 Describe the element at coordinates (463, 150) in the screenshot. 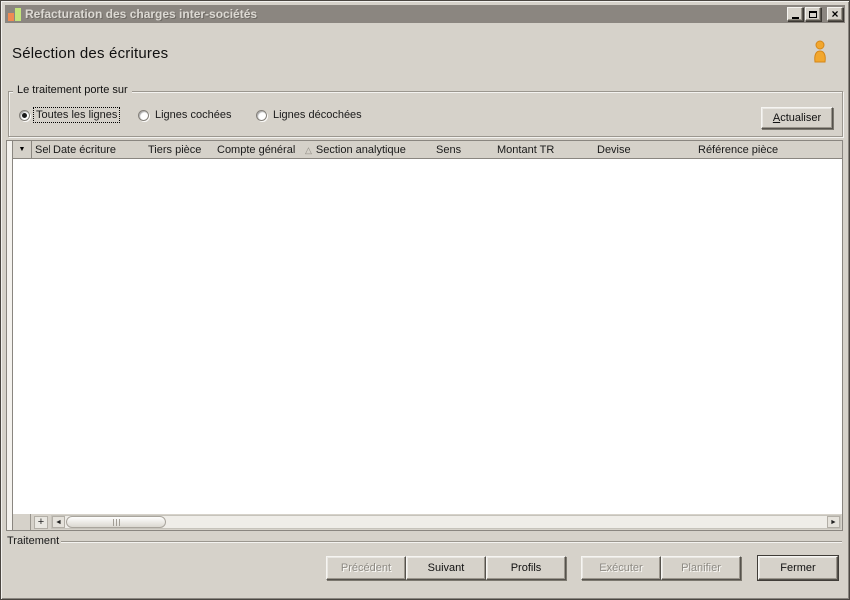

I see `column-header-sens: Sens` at that location.